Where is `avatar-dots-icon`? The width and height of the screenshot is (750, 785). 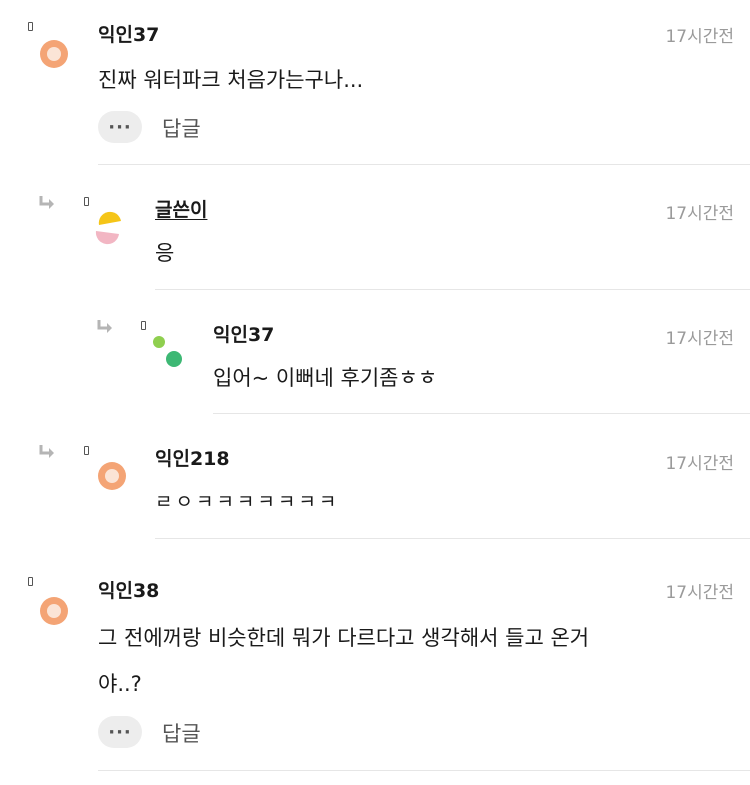
avatar-dots-icon is located at coordinates (167, 351).